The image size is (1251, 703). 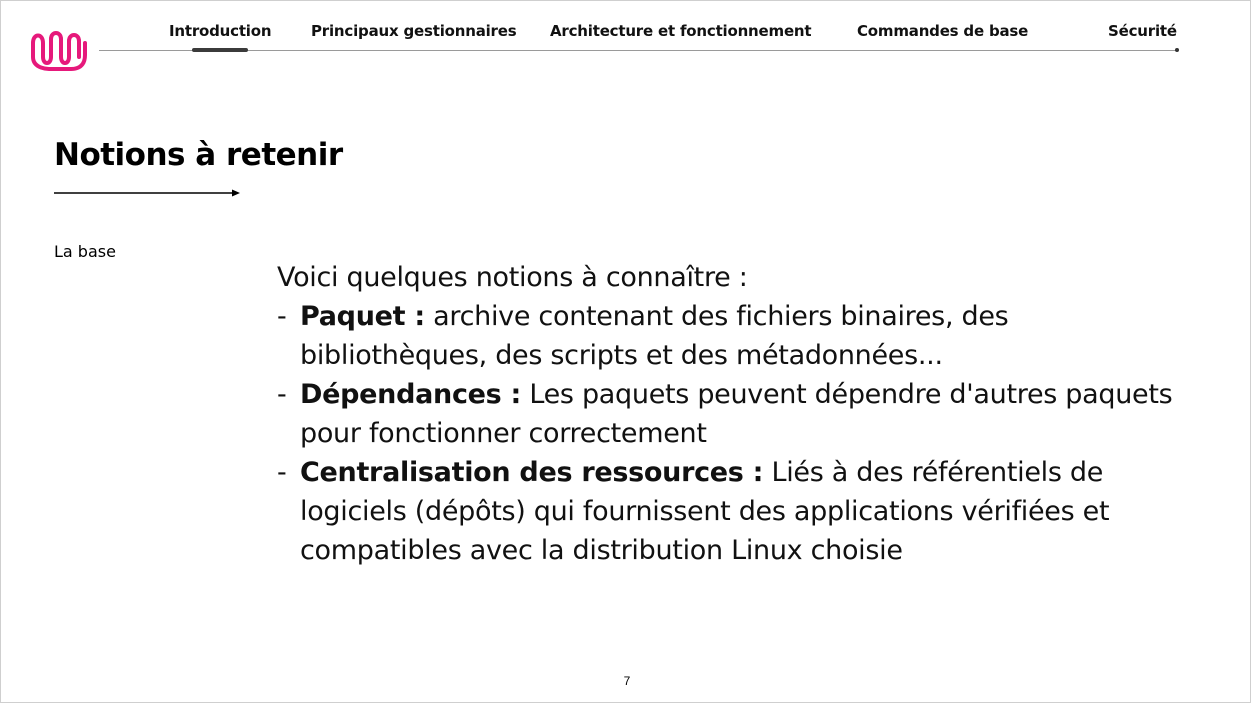 What do you see at coordinates (414, 31) in the screenshot?
I see `nav-item-principaux-gestionnaires: Principaux gestionnaires` at bounding box center [414, 31].